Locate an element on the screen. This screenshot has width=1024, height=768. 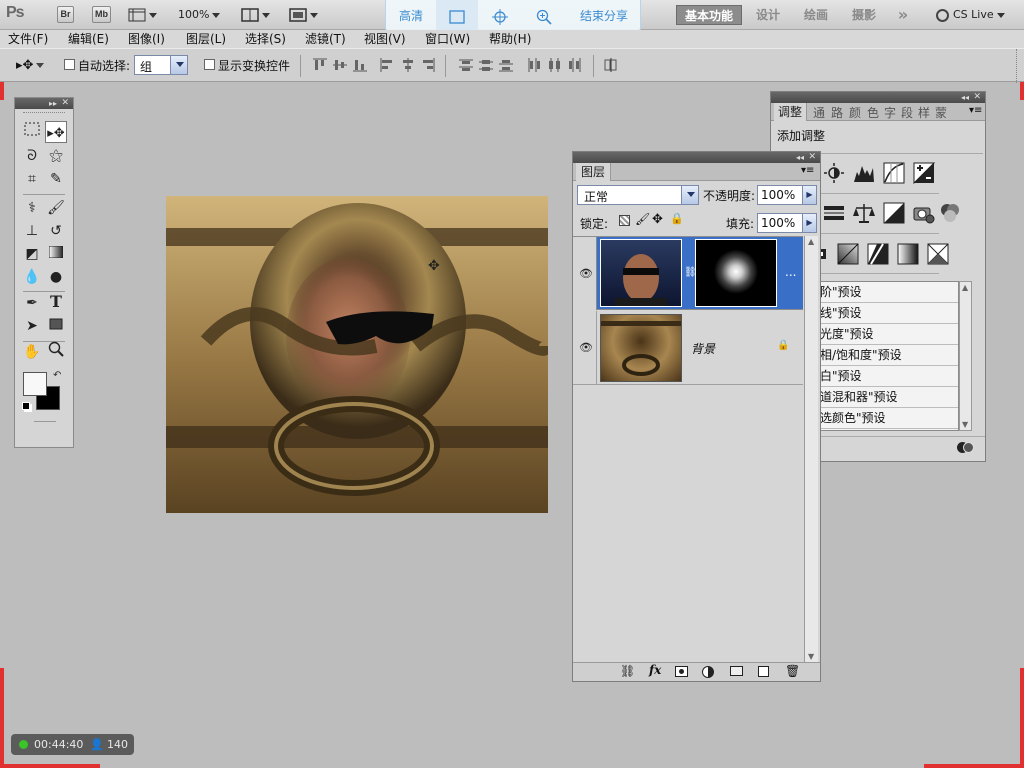
vibrance-icon is located at coordinates (834, 213).